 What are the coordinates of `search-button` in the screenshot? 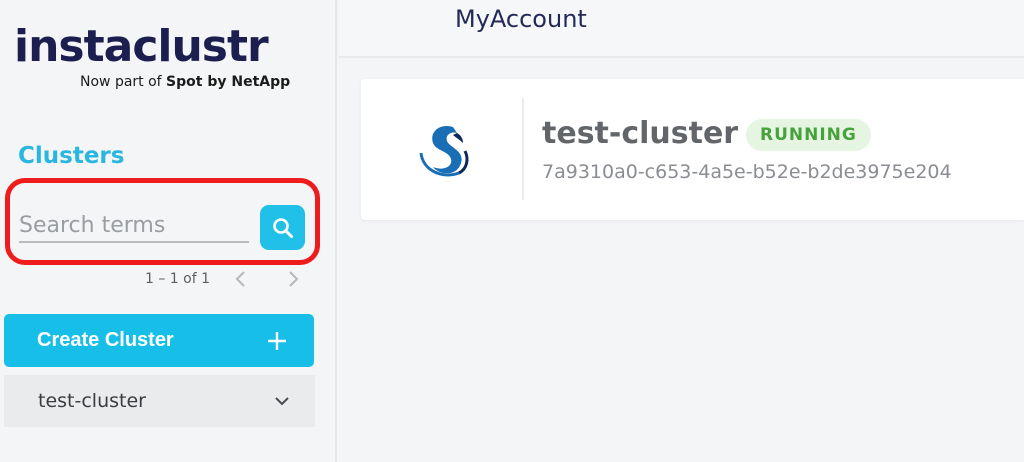 It's located at (282, 227).